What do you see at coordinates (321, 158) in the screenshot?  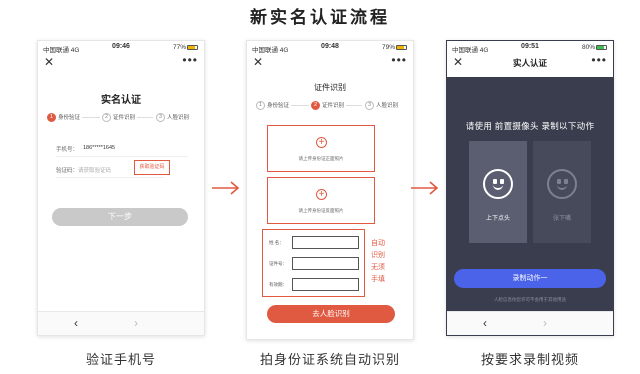 I see `upload-hint: 请上传身份证正面照片` at bounding box center [321, 158].